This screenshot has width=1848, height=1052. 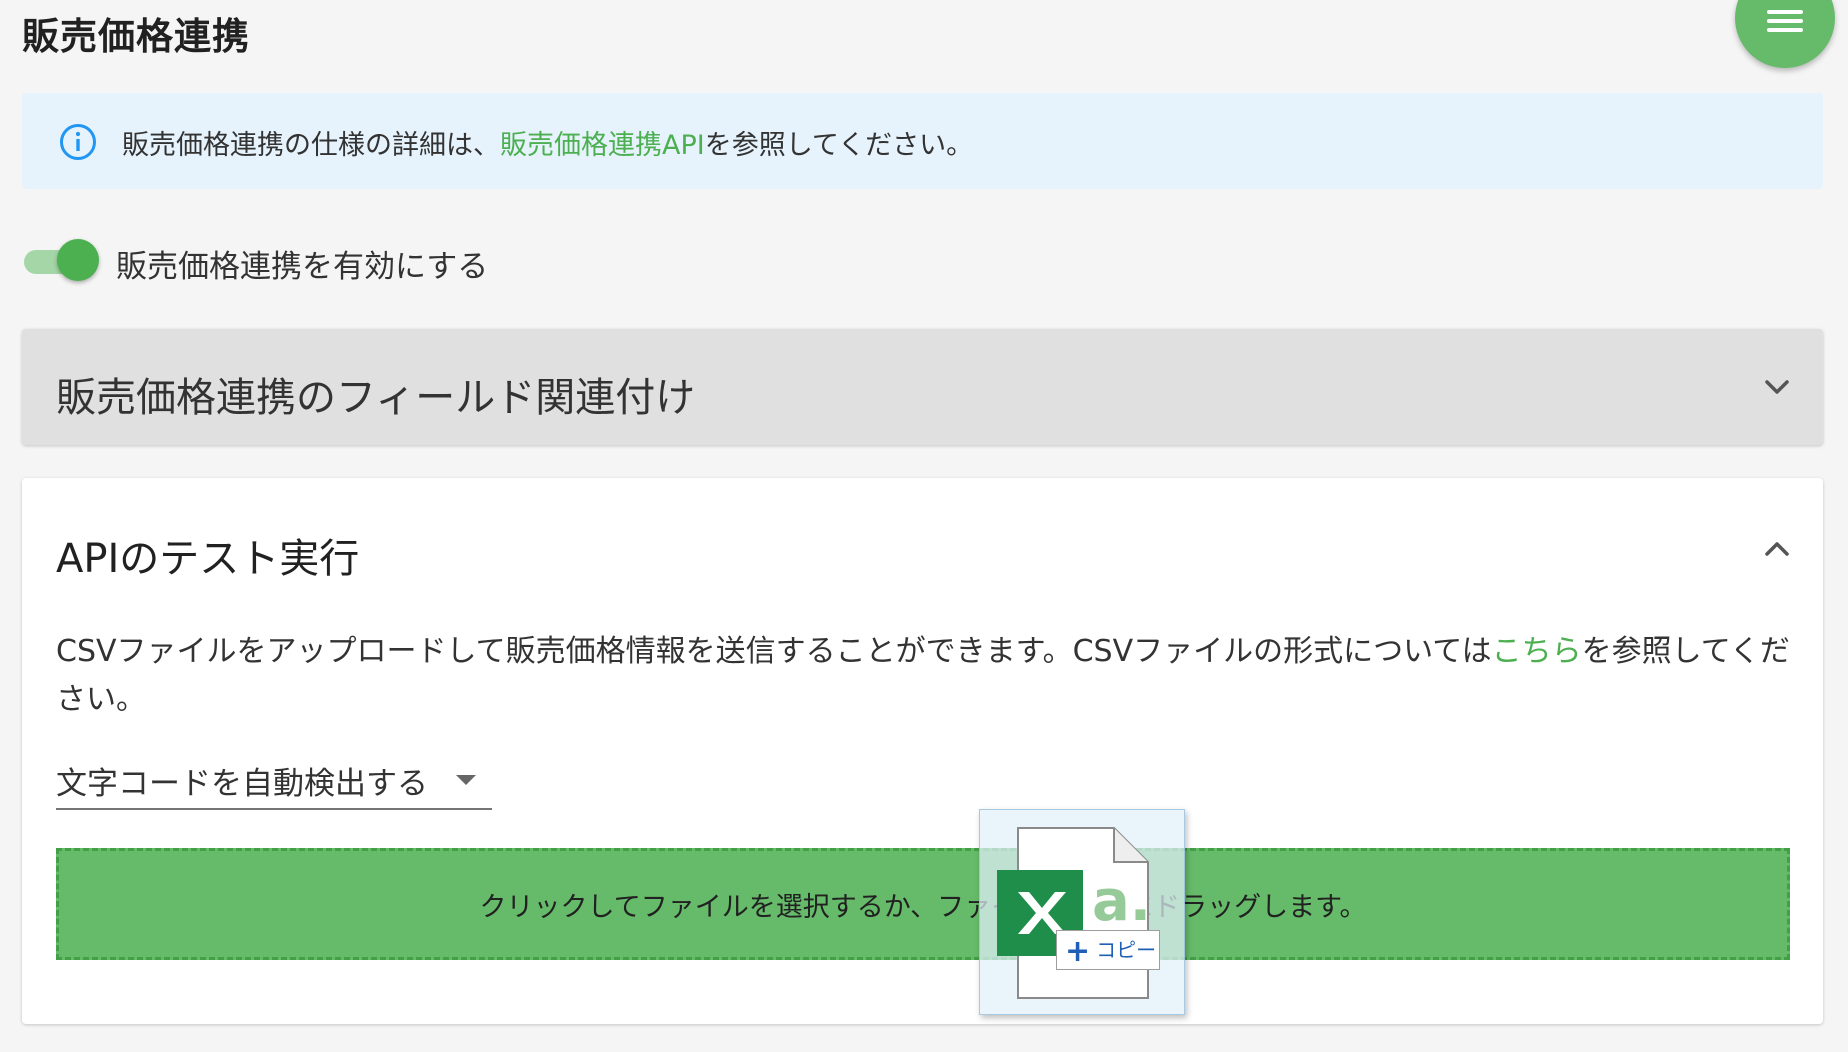 I want to click on plus-icon: +, so click(x=1078, y=951).